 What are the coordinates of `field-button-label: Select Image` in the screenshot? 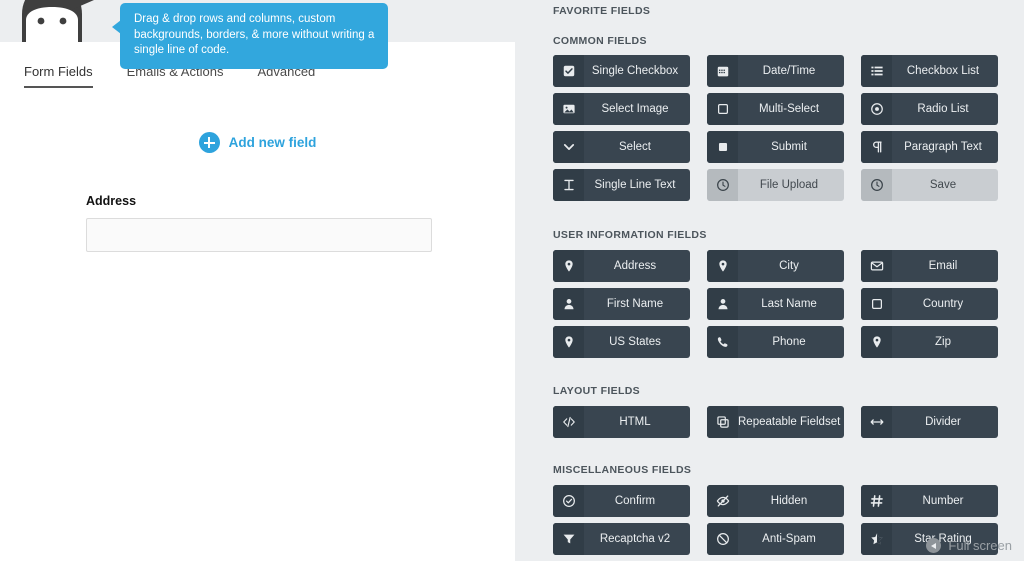 It's located at (635, 109).